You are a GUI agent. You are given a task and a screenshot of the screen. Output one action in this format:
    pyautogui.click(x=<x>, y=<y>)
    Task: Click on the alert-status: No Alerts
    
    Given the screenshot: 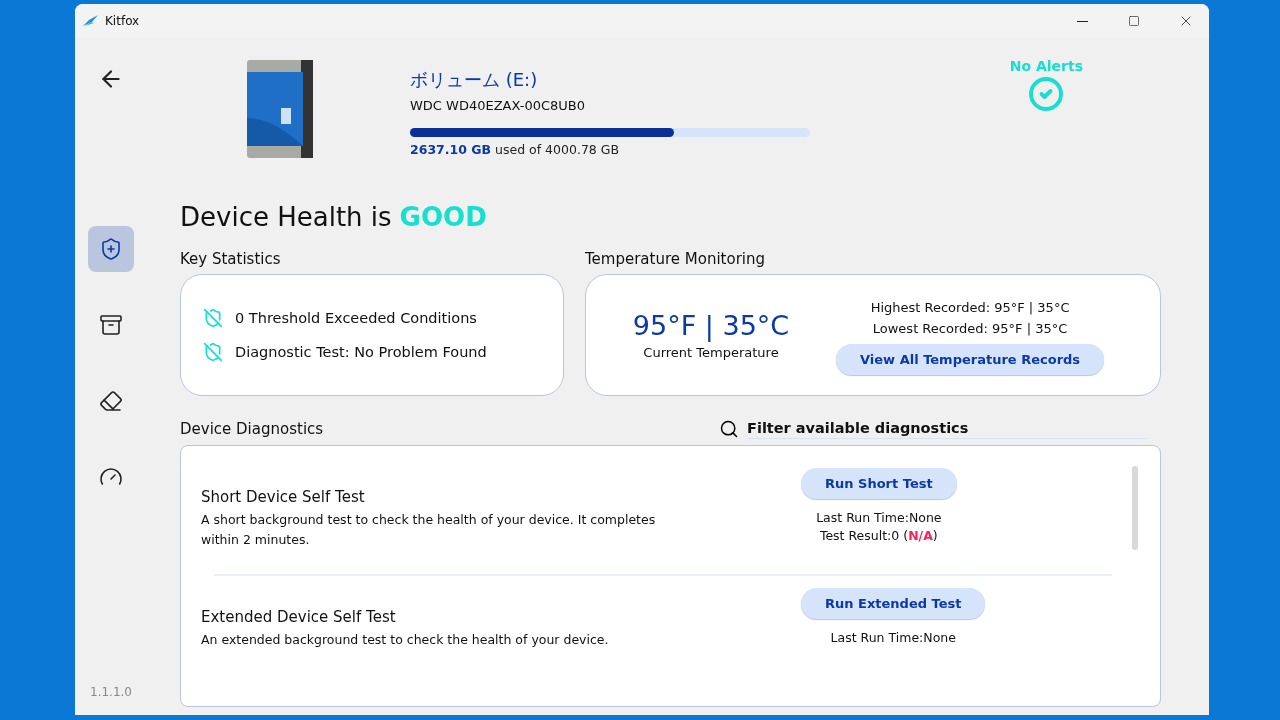 What is the action you would take?
    pyautogui.click(x=1046, y=66)
    